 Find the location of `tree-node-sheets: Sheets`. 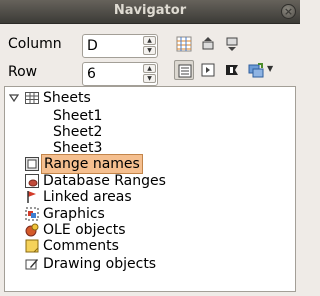

tree-node-sheets: Sheets is located at coordinates (109, 98).